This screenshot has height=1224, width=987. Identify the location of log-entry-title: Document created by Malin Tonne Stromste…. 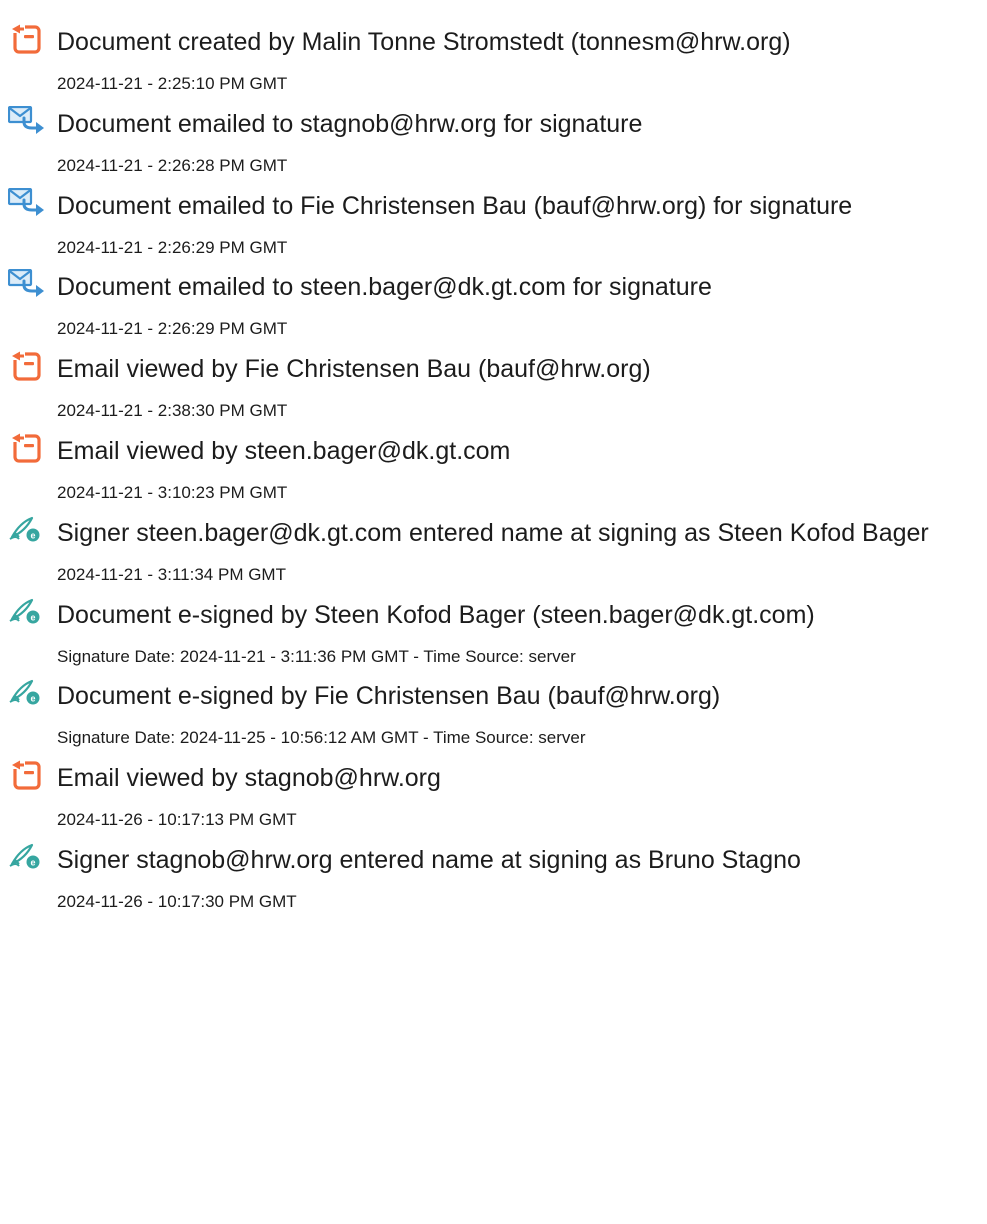
(424, 42).